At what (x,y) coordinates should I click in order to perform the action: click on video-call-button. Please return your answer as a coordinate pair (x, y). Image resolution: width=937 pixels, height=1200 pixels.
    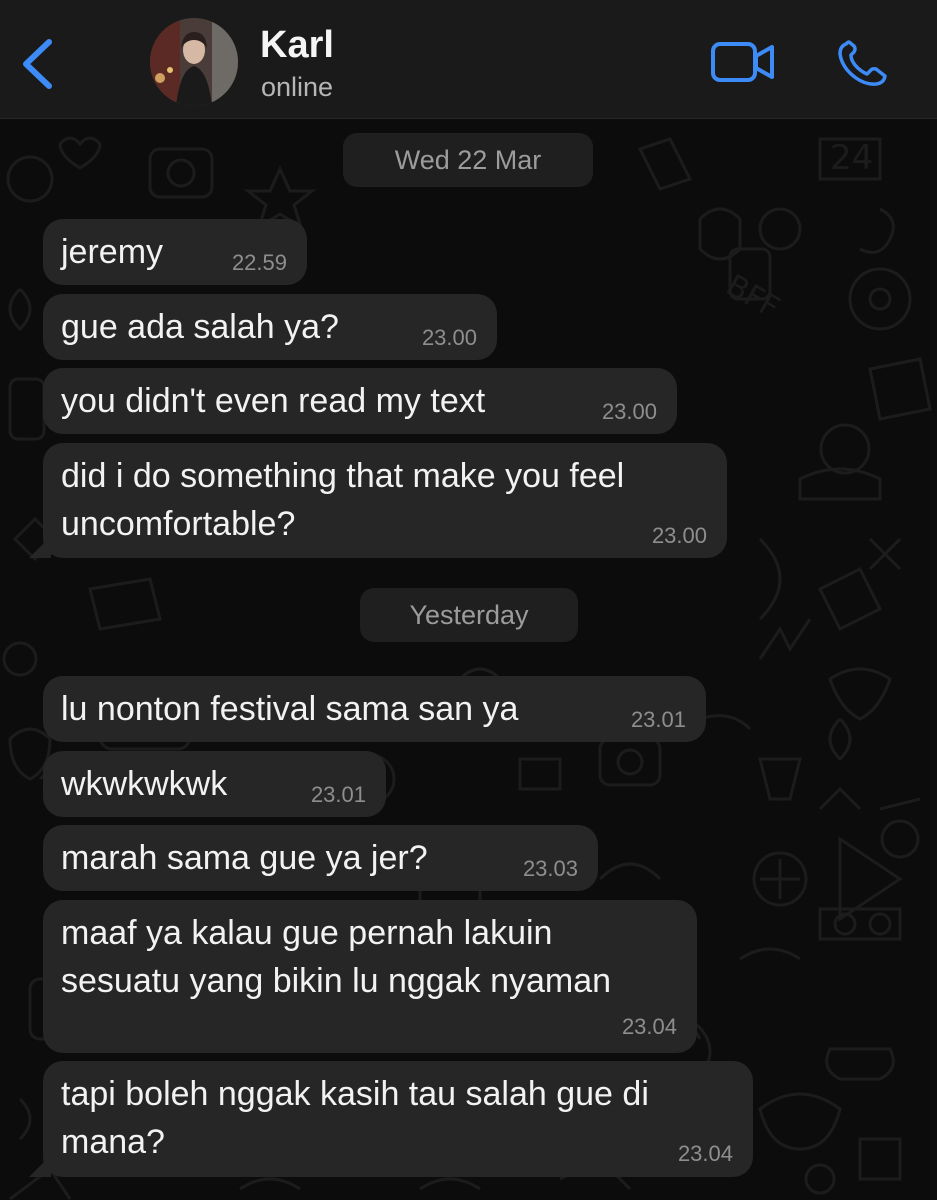
    Looking at the image, I should click on (743, 62).